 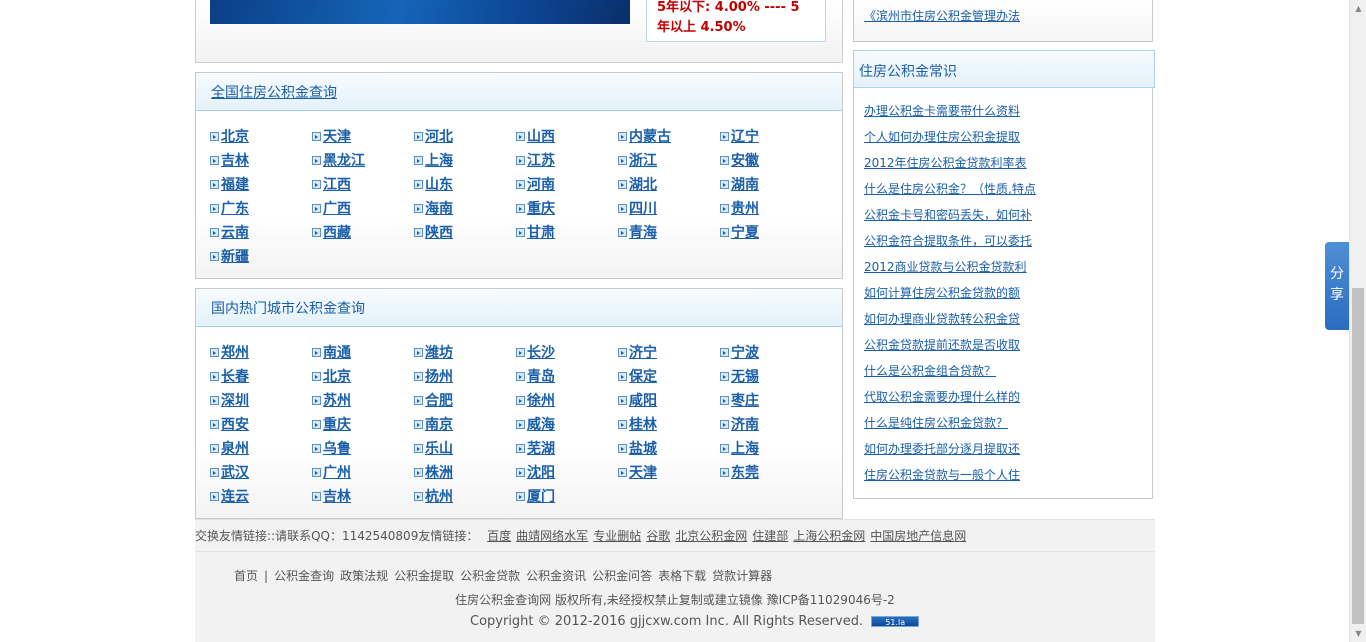 What do you see at coordinates (643, 448) in the screenshot?
I see `city-link: 盐城` at bounding box center [643, 448].